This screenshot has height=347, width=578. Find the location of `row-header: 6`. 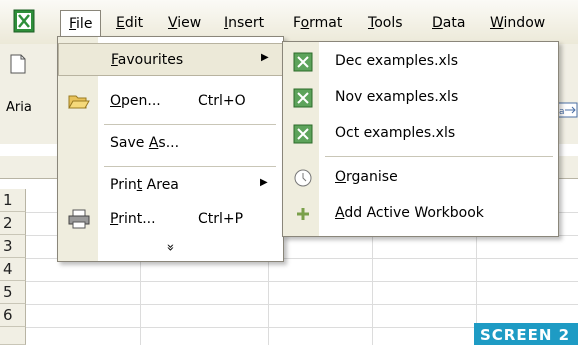

row-header: 6 is located at coordinates (13, 315).